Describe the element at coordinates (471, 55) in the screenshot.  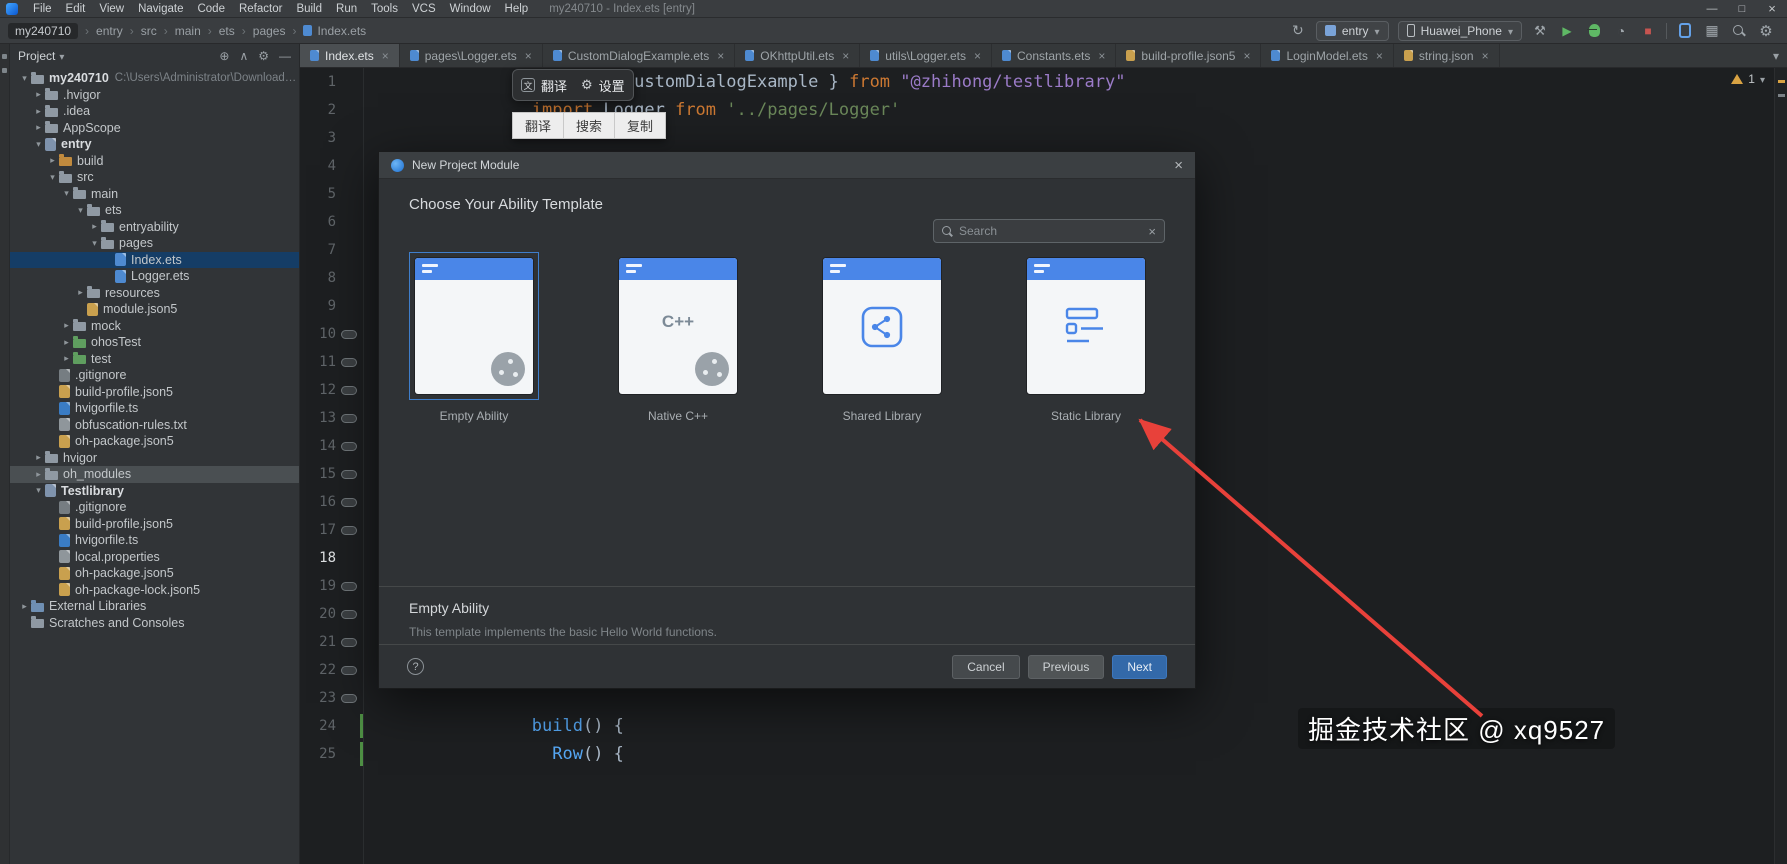
I see `editor-tab: pages\Logger.ets` at that location.